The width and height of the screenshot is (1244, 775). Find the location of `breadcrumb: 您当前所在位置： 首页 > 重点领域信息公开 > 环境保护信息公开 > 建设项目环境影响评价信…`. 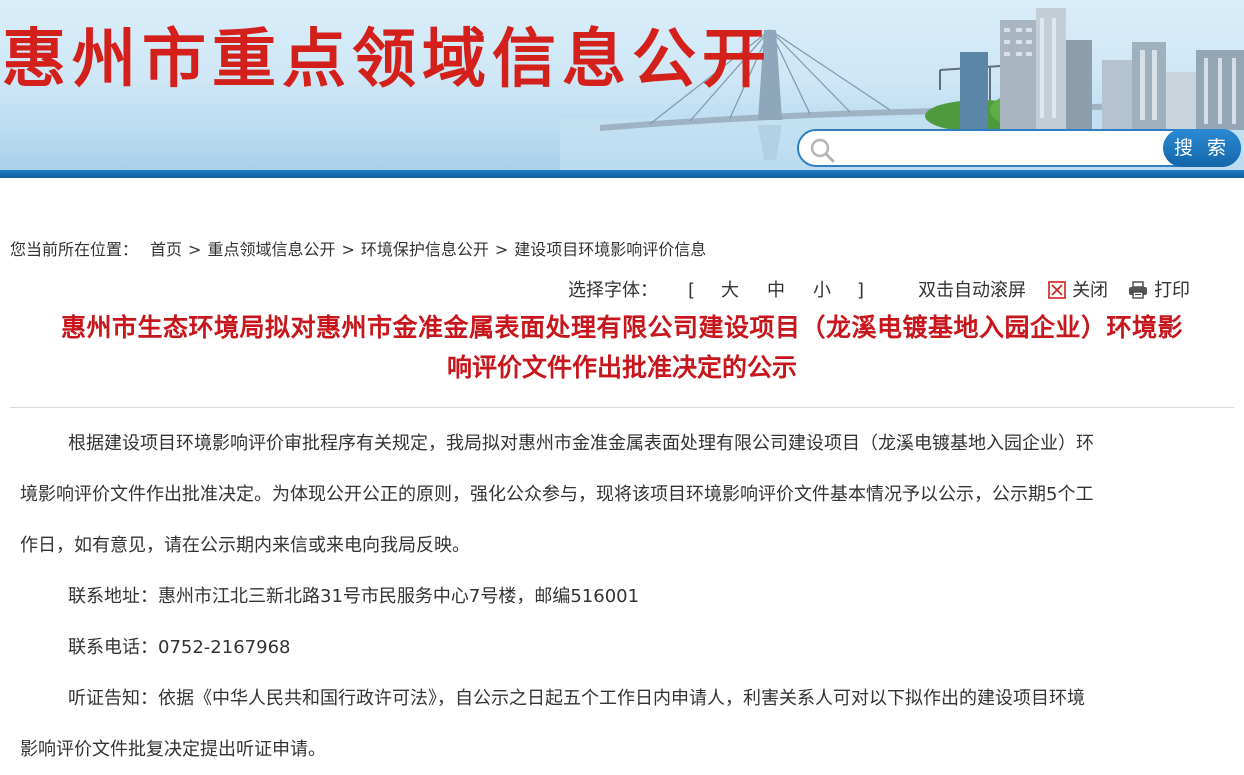

breadcrumb: 您当前所在位置： 首页 > 重点领域信息公开 > 环境保护信息公开 > 建设项目环境影响评价信… is located at coordinates (358, 250).